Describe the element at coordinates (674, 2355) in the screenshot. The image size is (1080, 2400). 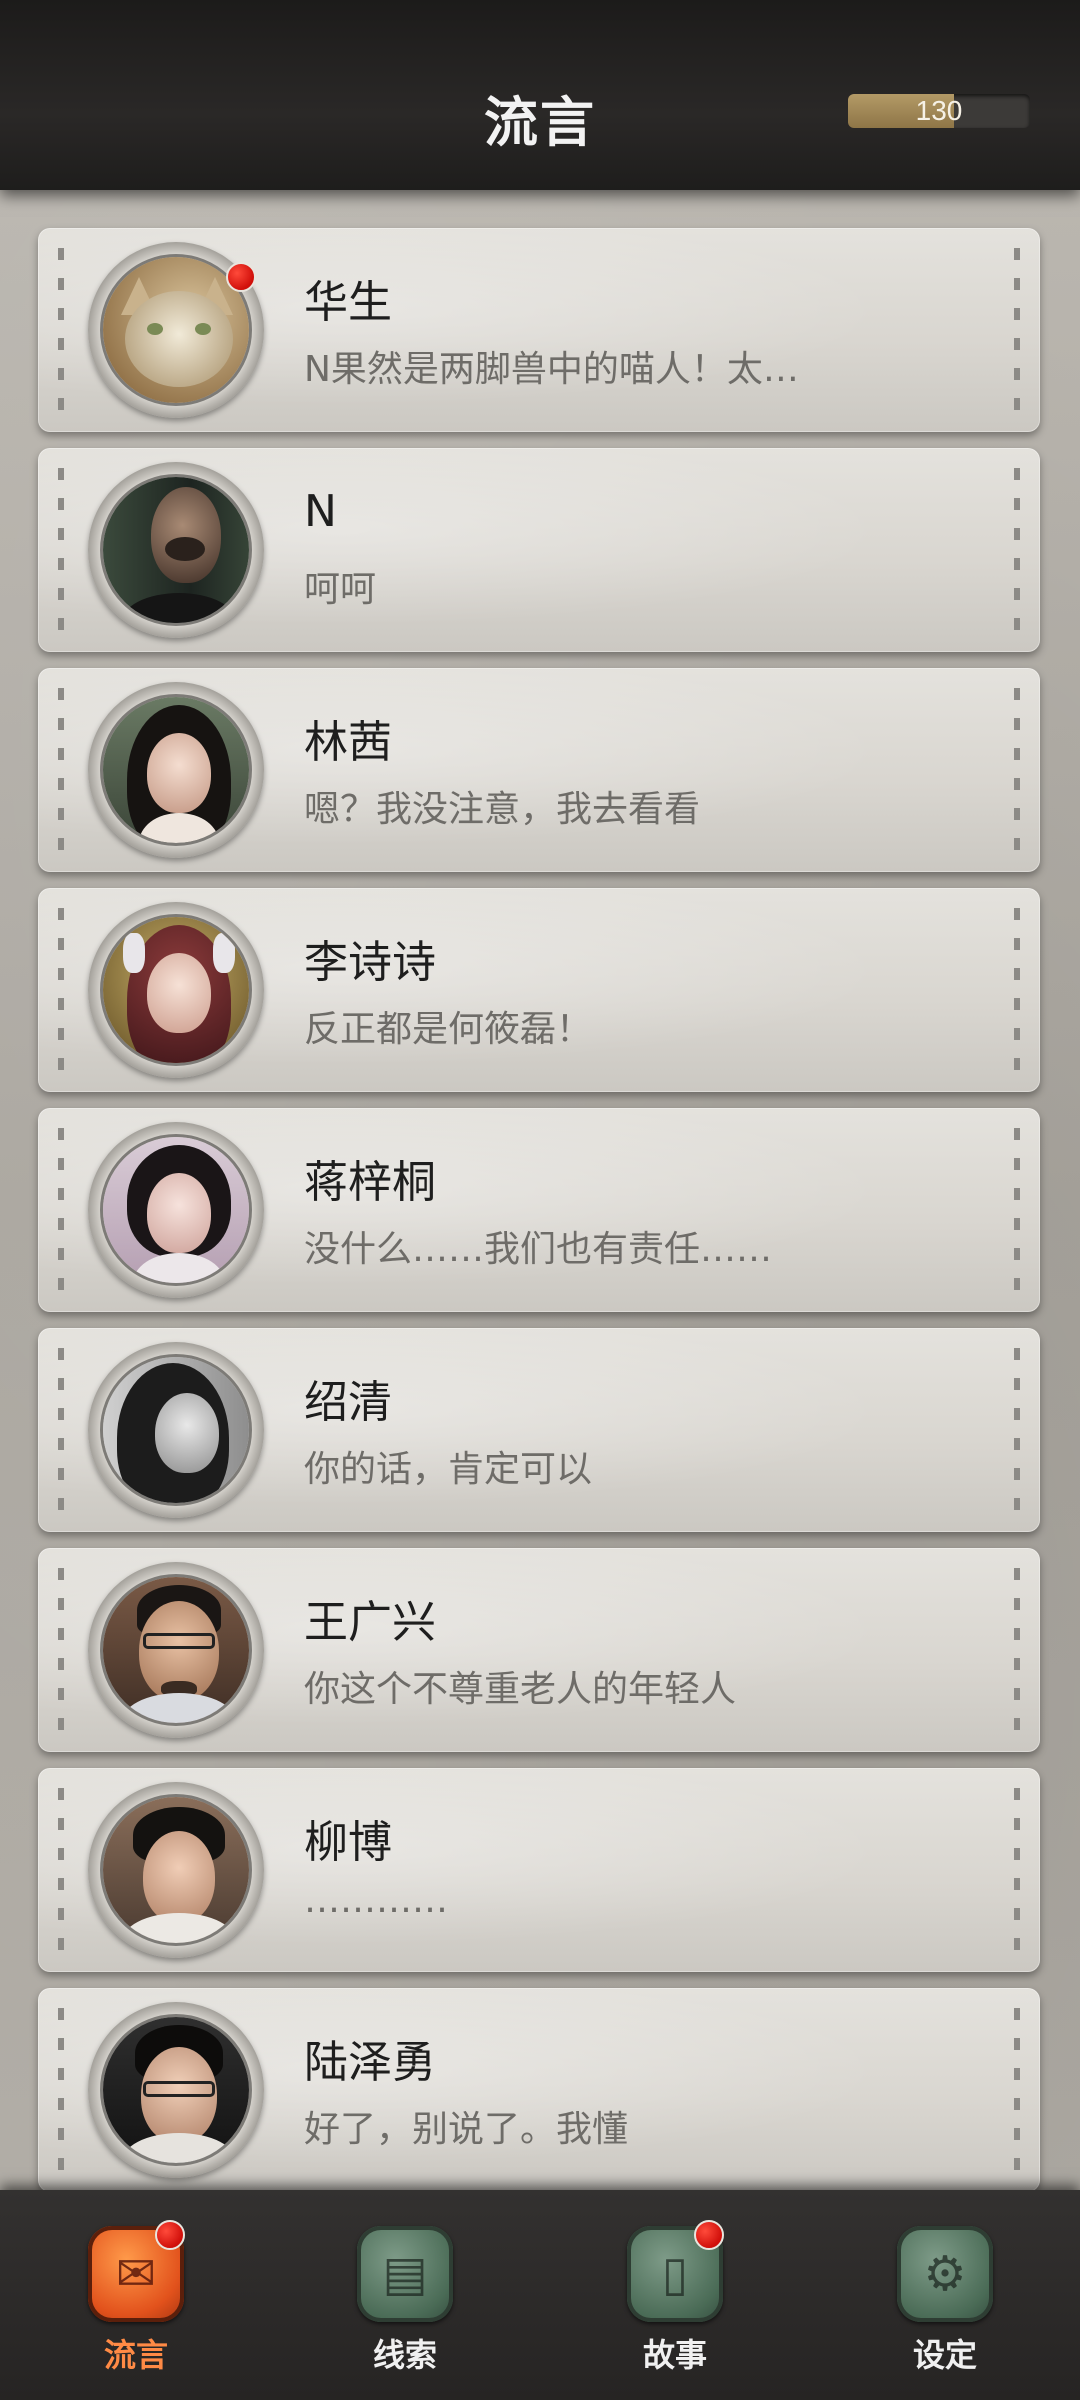
I see `tab-label: 故事` at that location.